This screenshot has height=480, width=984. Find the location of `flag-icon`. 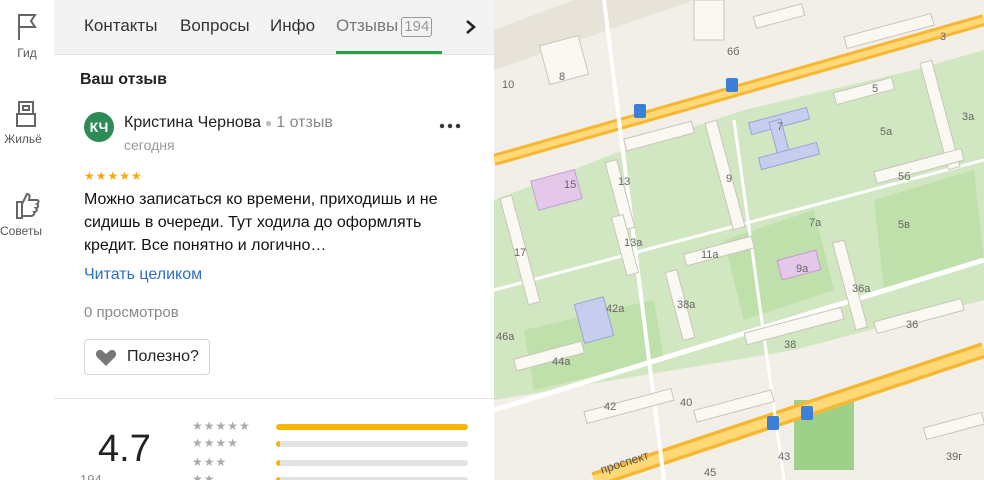

flag-icon is located at coordinates (27, 27).